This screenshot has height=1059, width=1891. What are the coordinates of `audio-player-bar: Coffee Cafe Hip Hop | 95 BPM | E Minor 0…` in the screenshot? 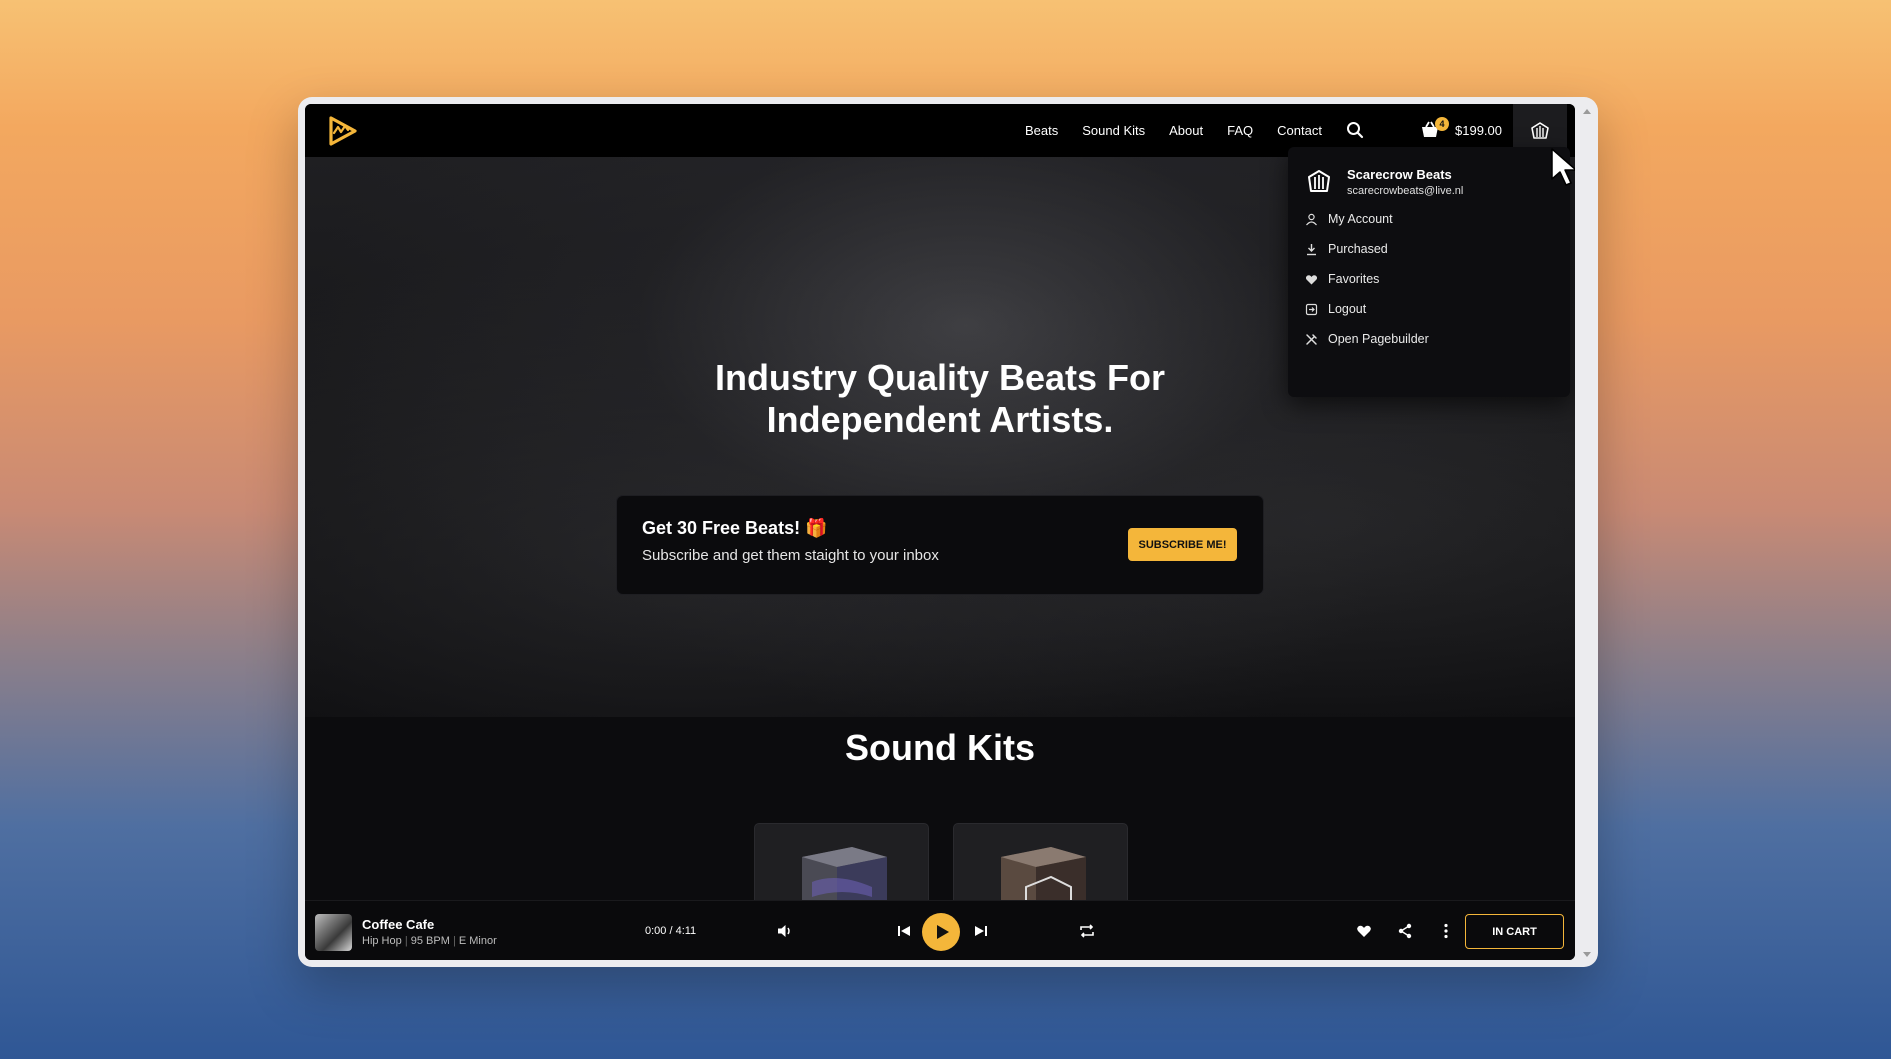 It's located at (940, 930).